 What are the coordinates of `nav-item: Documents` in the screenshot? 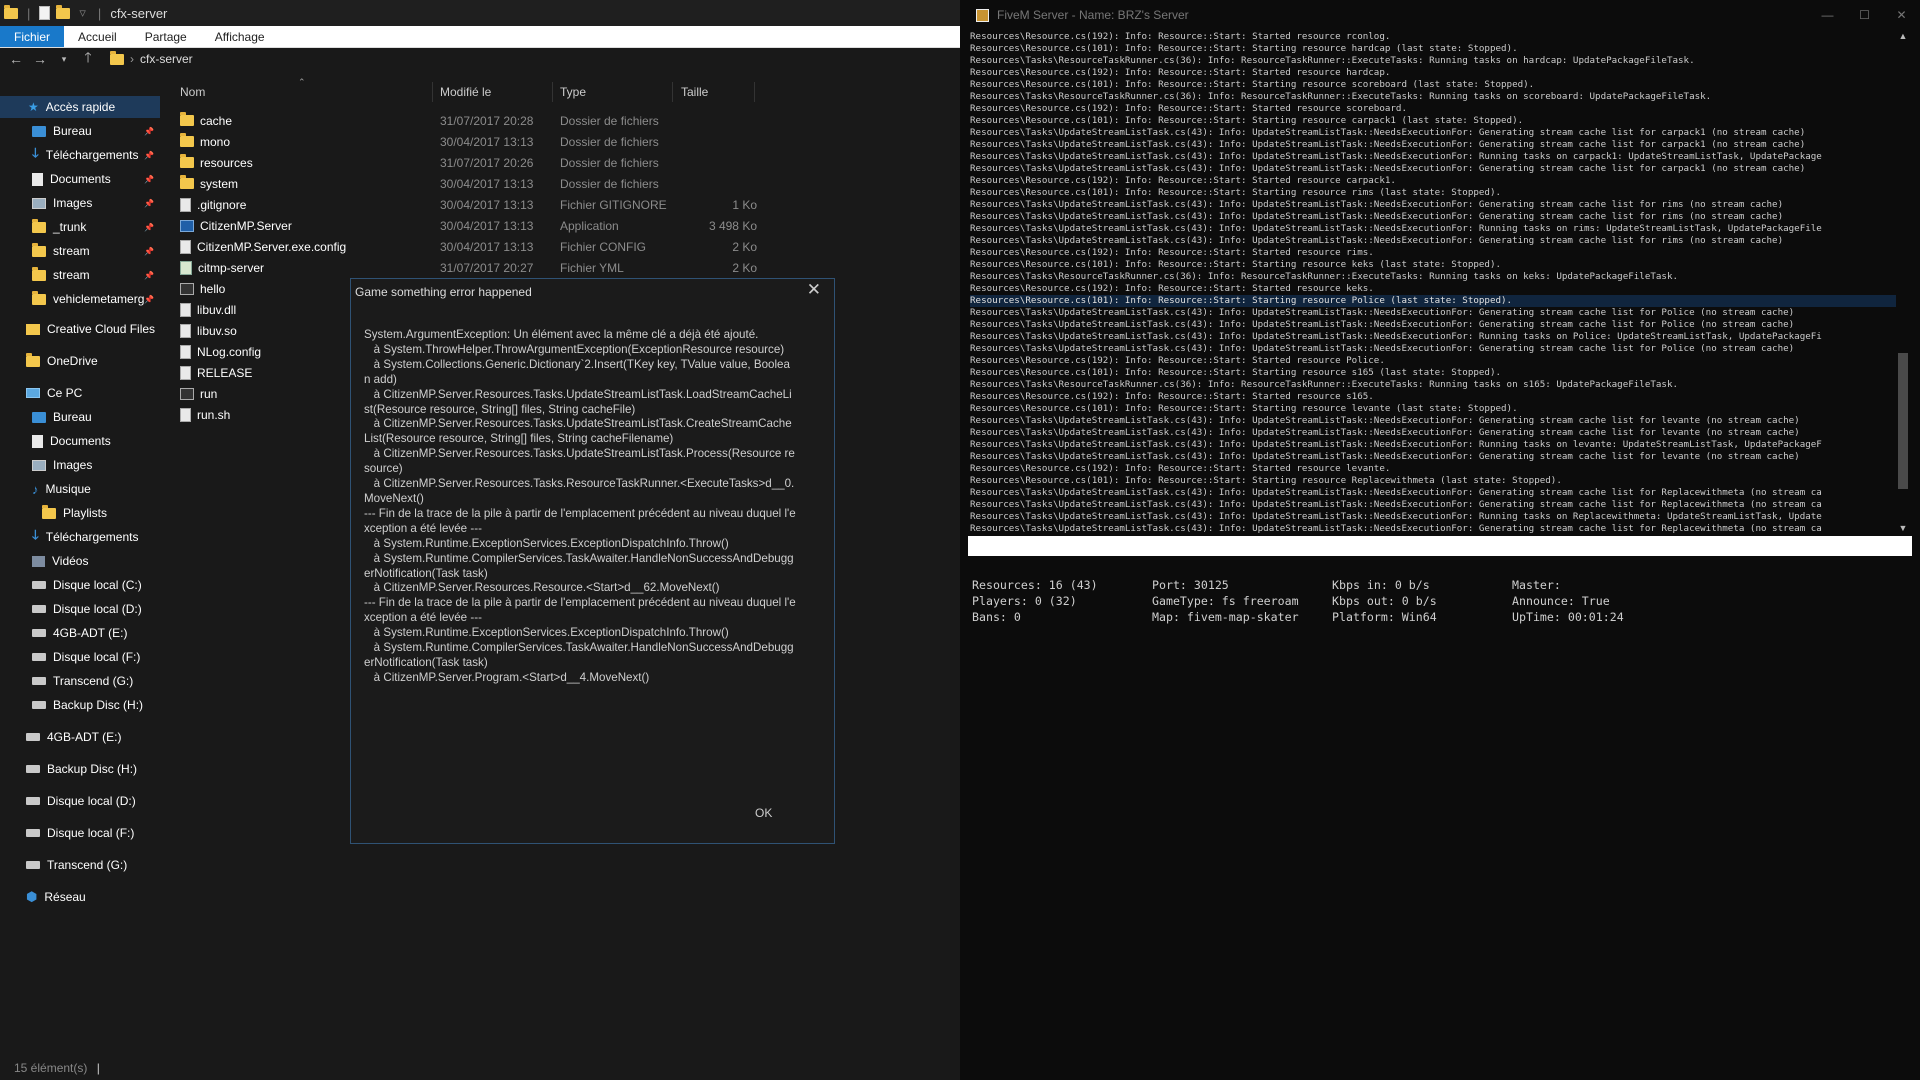 It's located at (80, 441).